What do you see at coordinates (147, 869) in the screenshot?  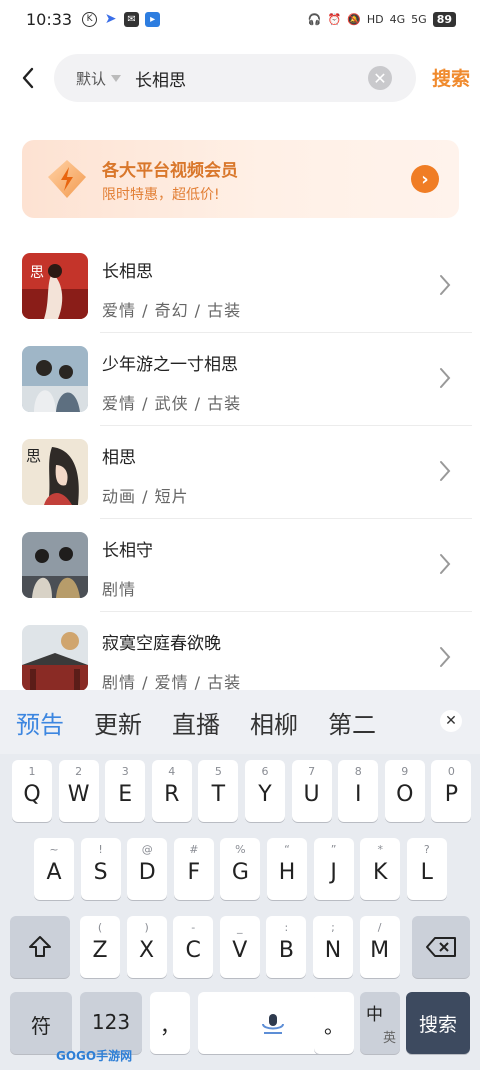 I see `key-d: @ D` at bounding box center [147, 869].